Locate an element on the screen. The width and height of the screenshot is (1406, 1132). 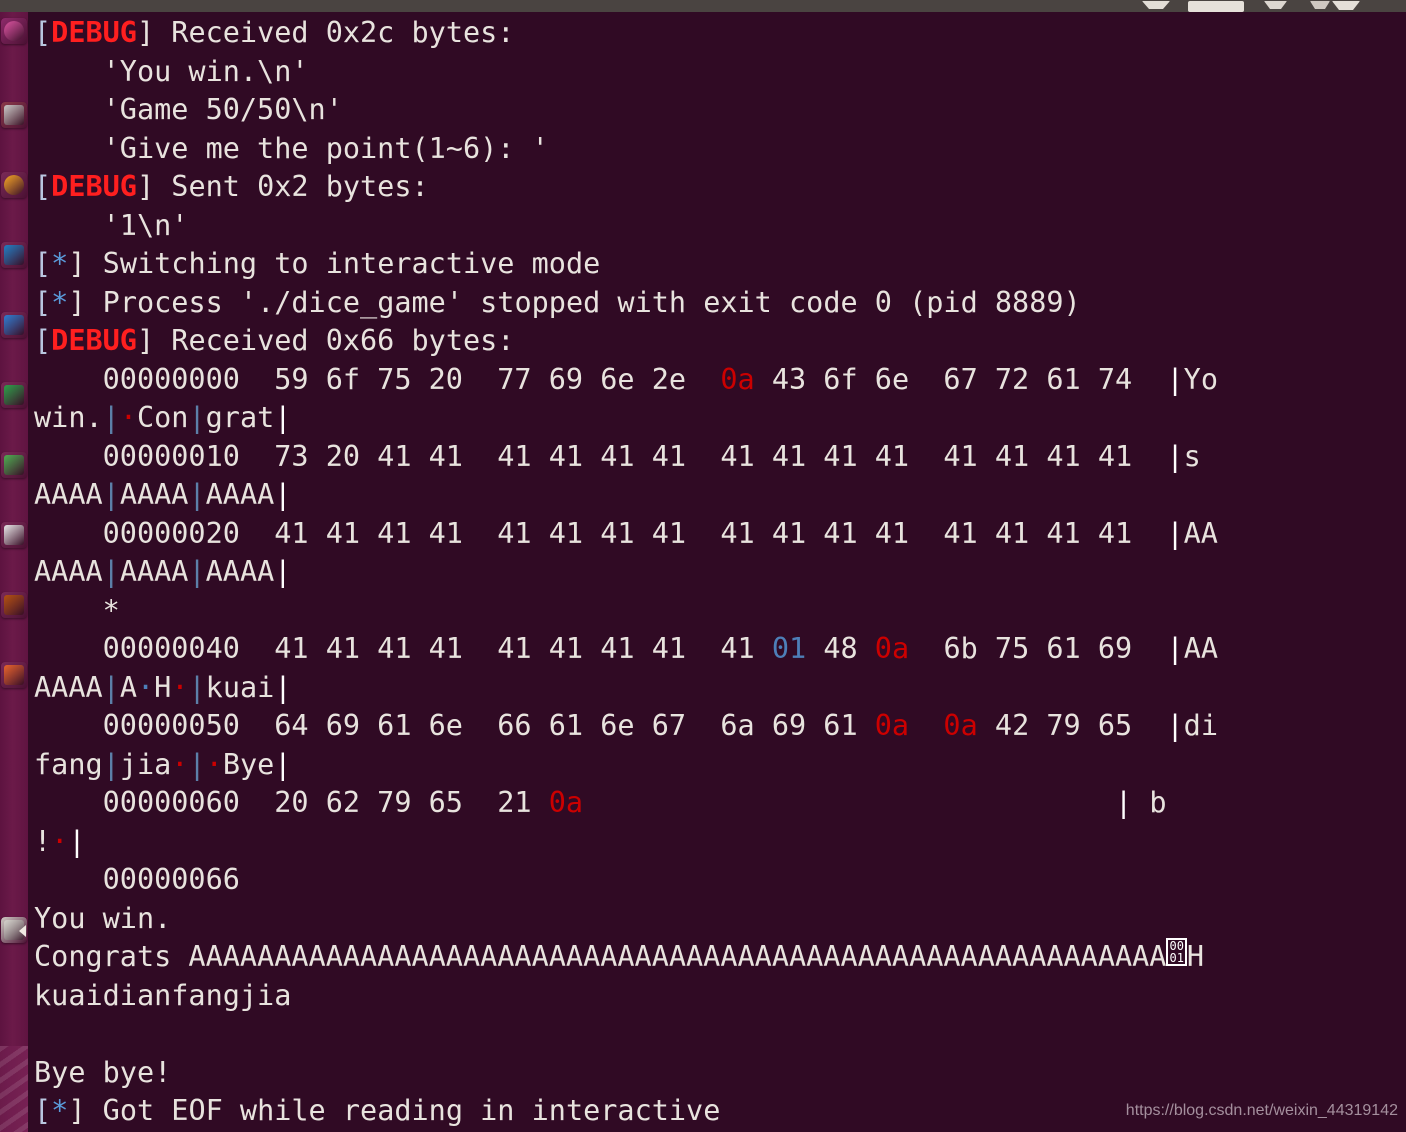
watermark-text: https://blog.csdn.net/weixin_44319142 is located at coordinates (1261, 1110).